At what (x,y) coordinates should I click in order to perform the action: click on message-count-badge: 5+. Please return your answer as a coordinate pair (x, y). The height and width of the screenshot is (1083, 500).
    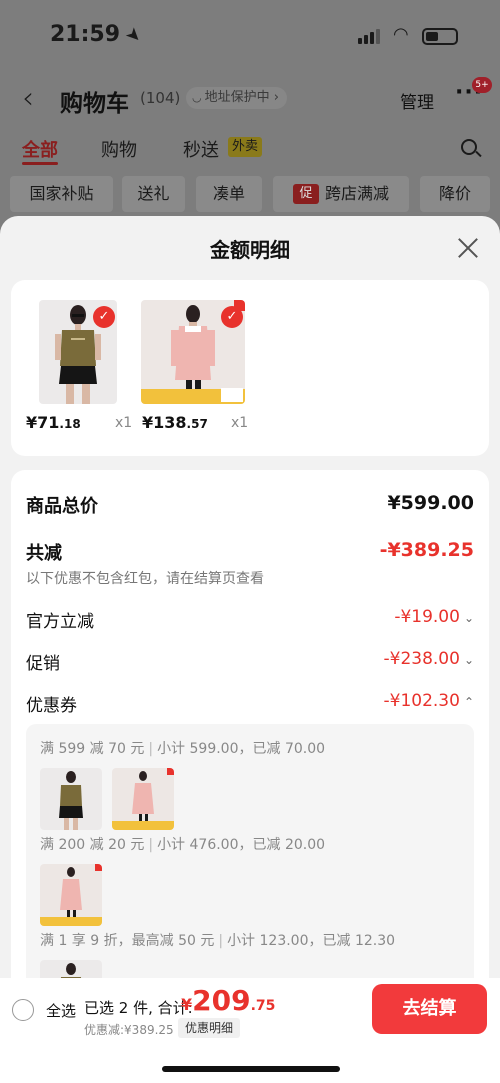
    Looking at the image, I should click on (482, 85).